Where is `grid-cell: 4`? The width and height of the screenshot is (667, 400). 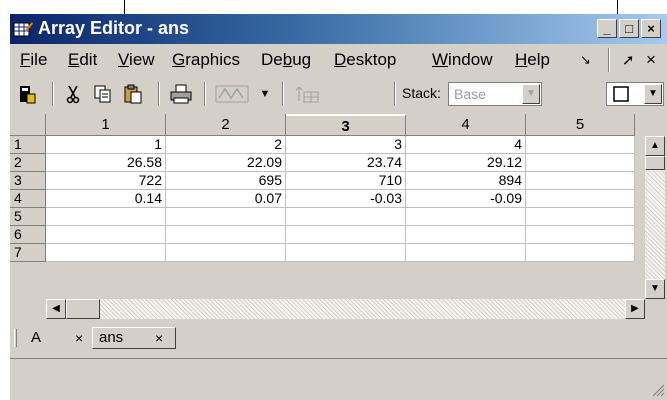
grid-cell: 4 is located at coordinates (466, 145).